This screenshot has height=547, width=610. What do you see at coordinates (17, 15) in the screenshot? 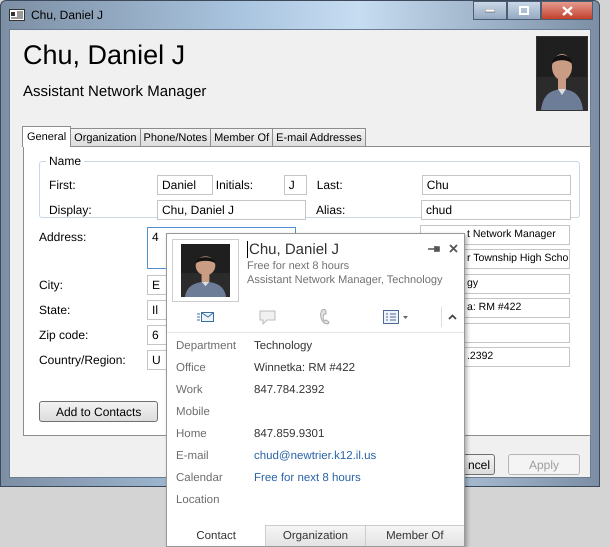
I see `contact-card-icon` at bounding box center [17, 15].